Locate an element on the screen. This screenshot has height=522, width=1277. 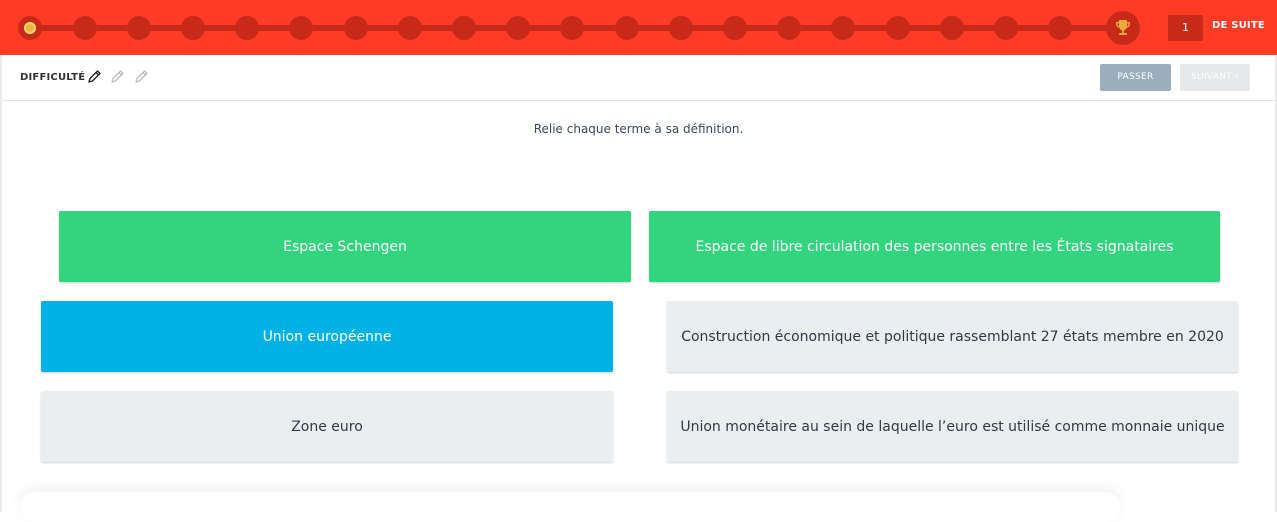
streak-count: 1 is located at coordinates (1185, 28).